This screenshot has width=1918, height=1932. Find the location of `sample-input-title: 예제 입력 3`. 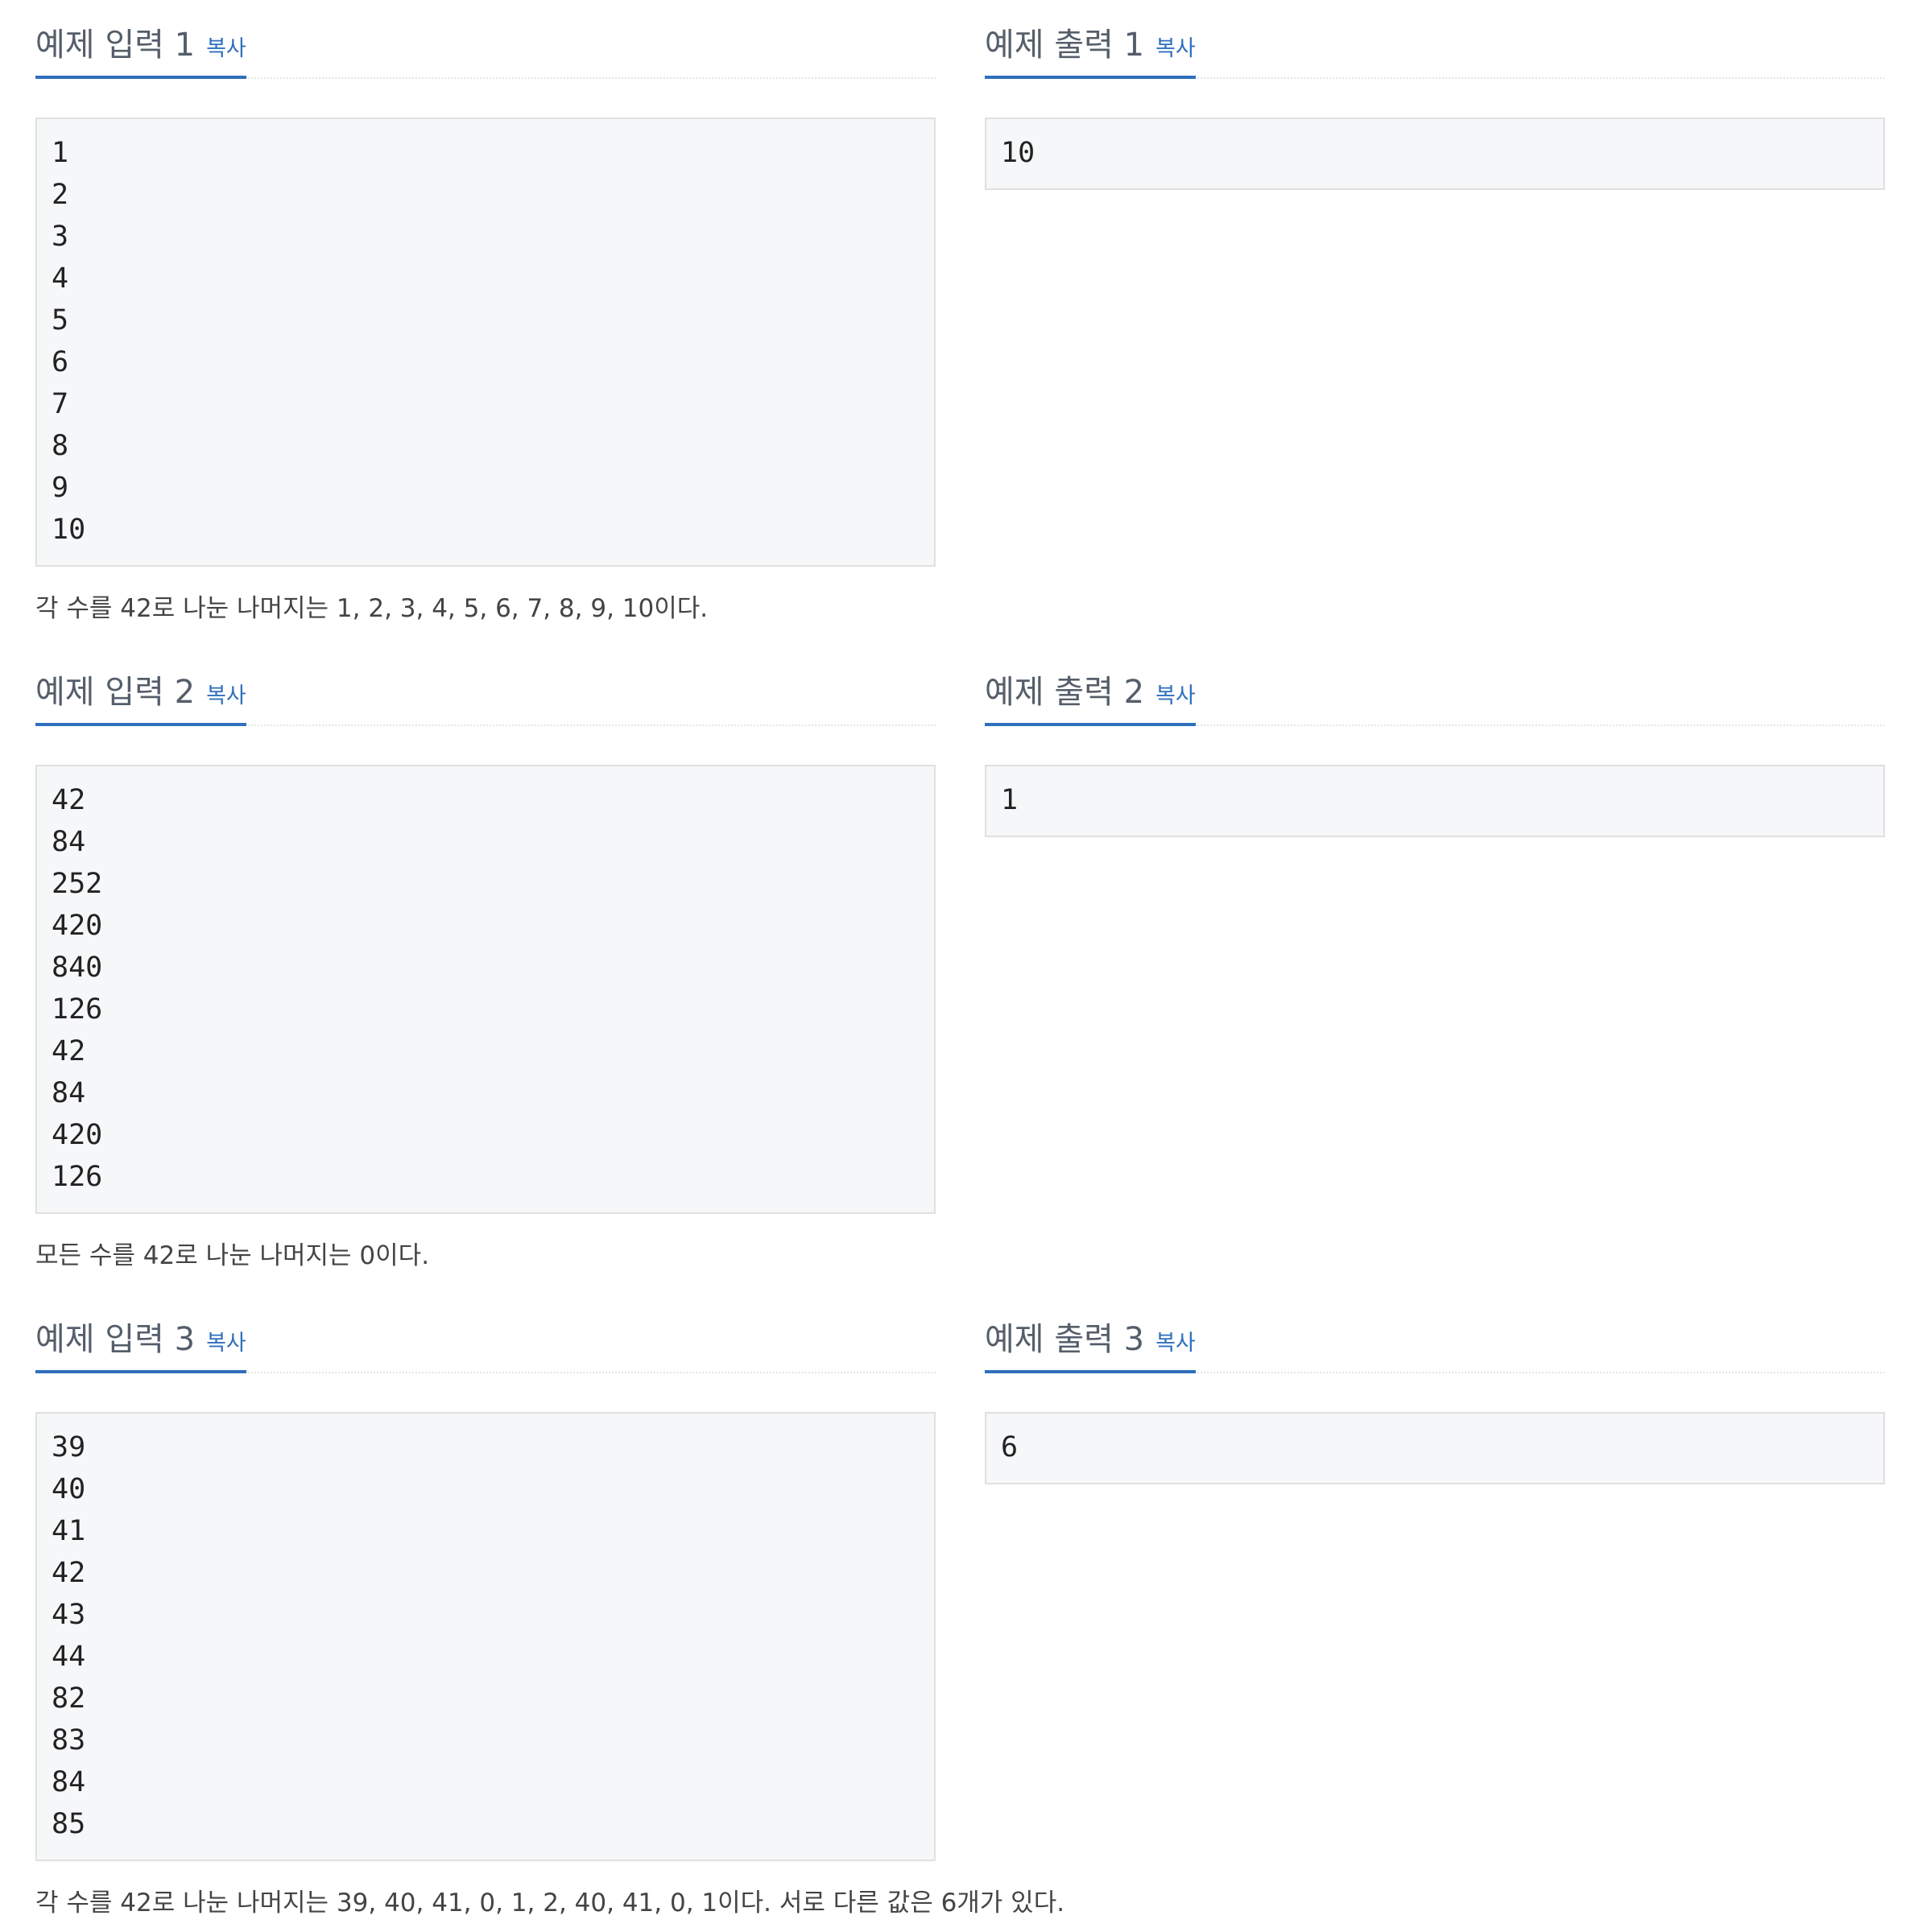

sample-input-title: 예제 입력 3 is located at coordinates (115, 1339).